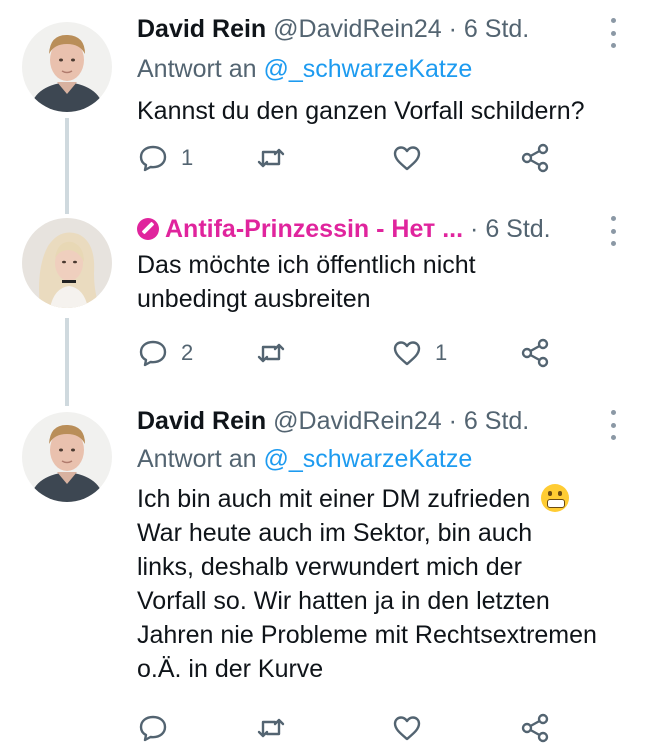  Describe the element at coordinates (254, 299) in the screenshot. I see `tweet-text-line: unbedingt ausbreiten` at that location.